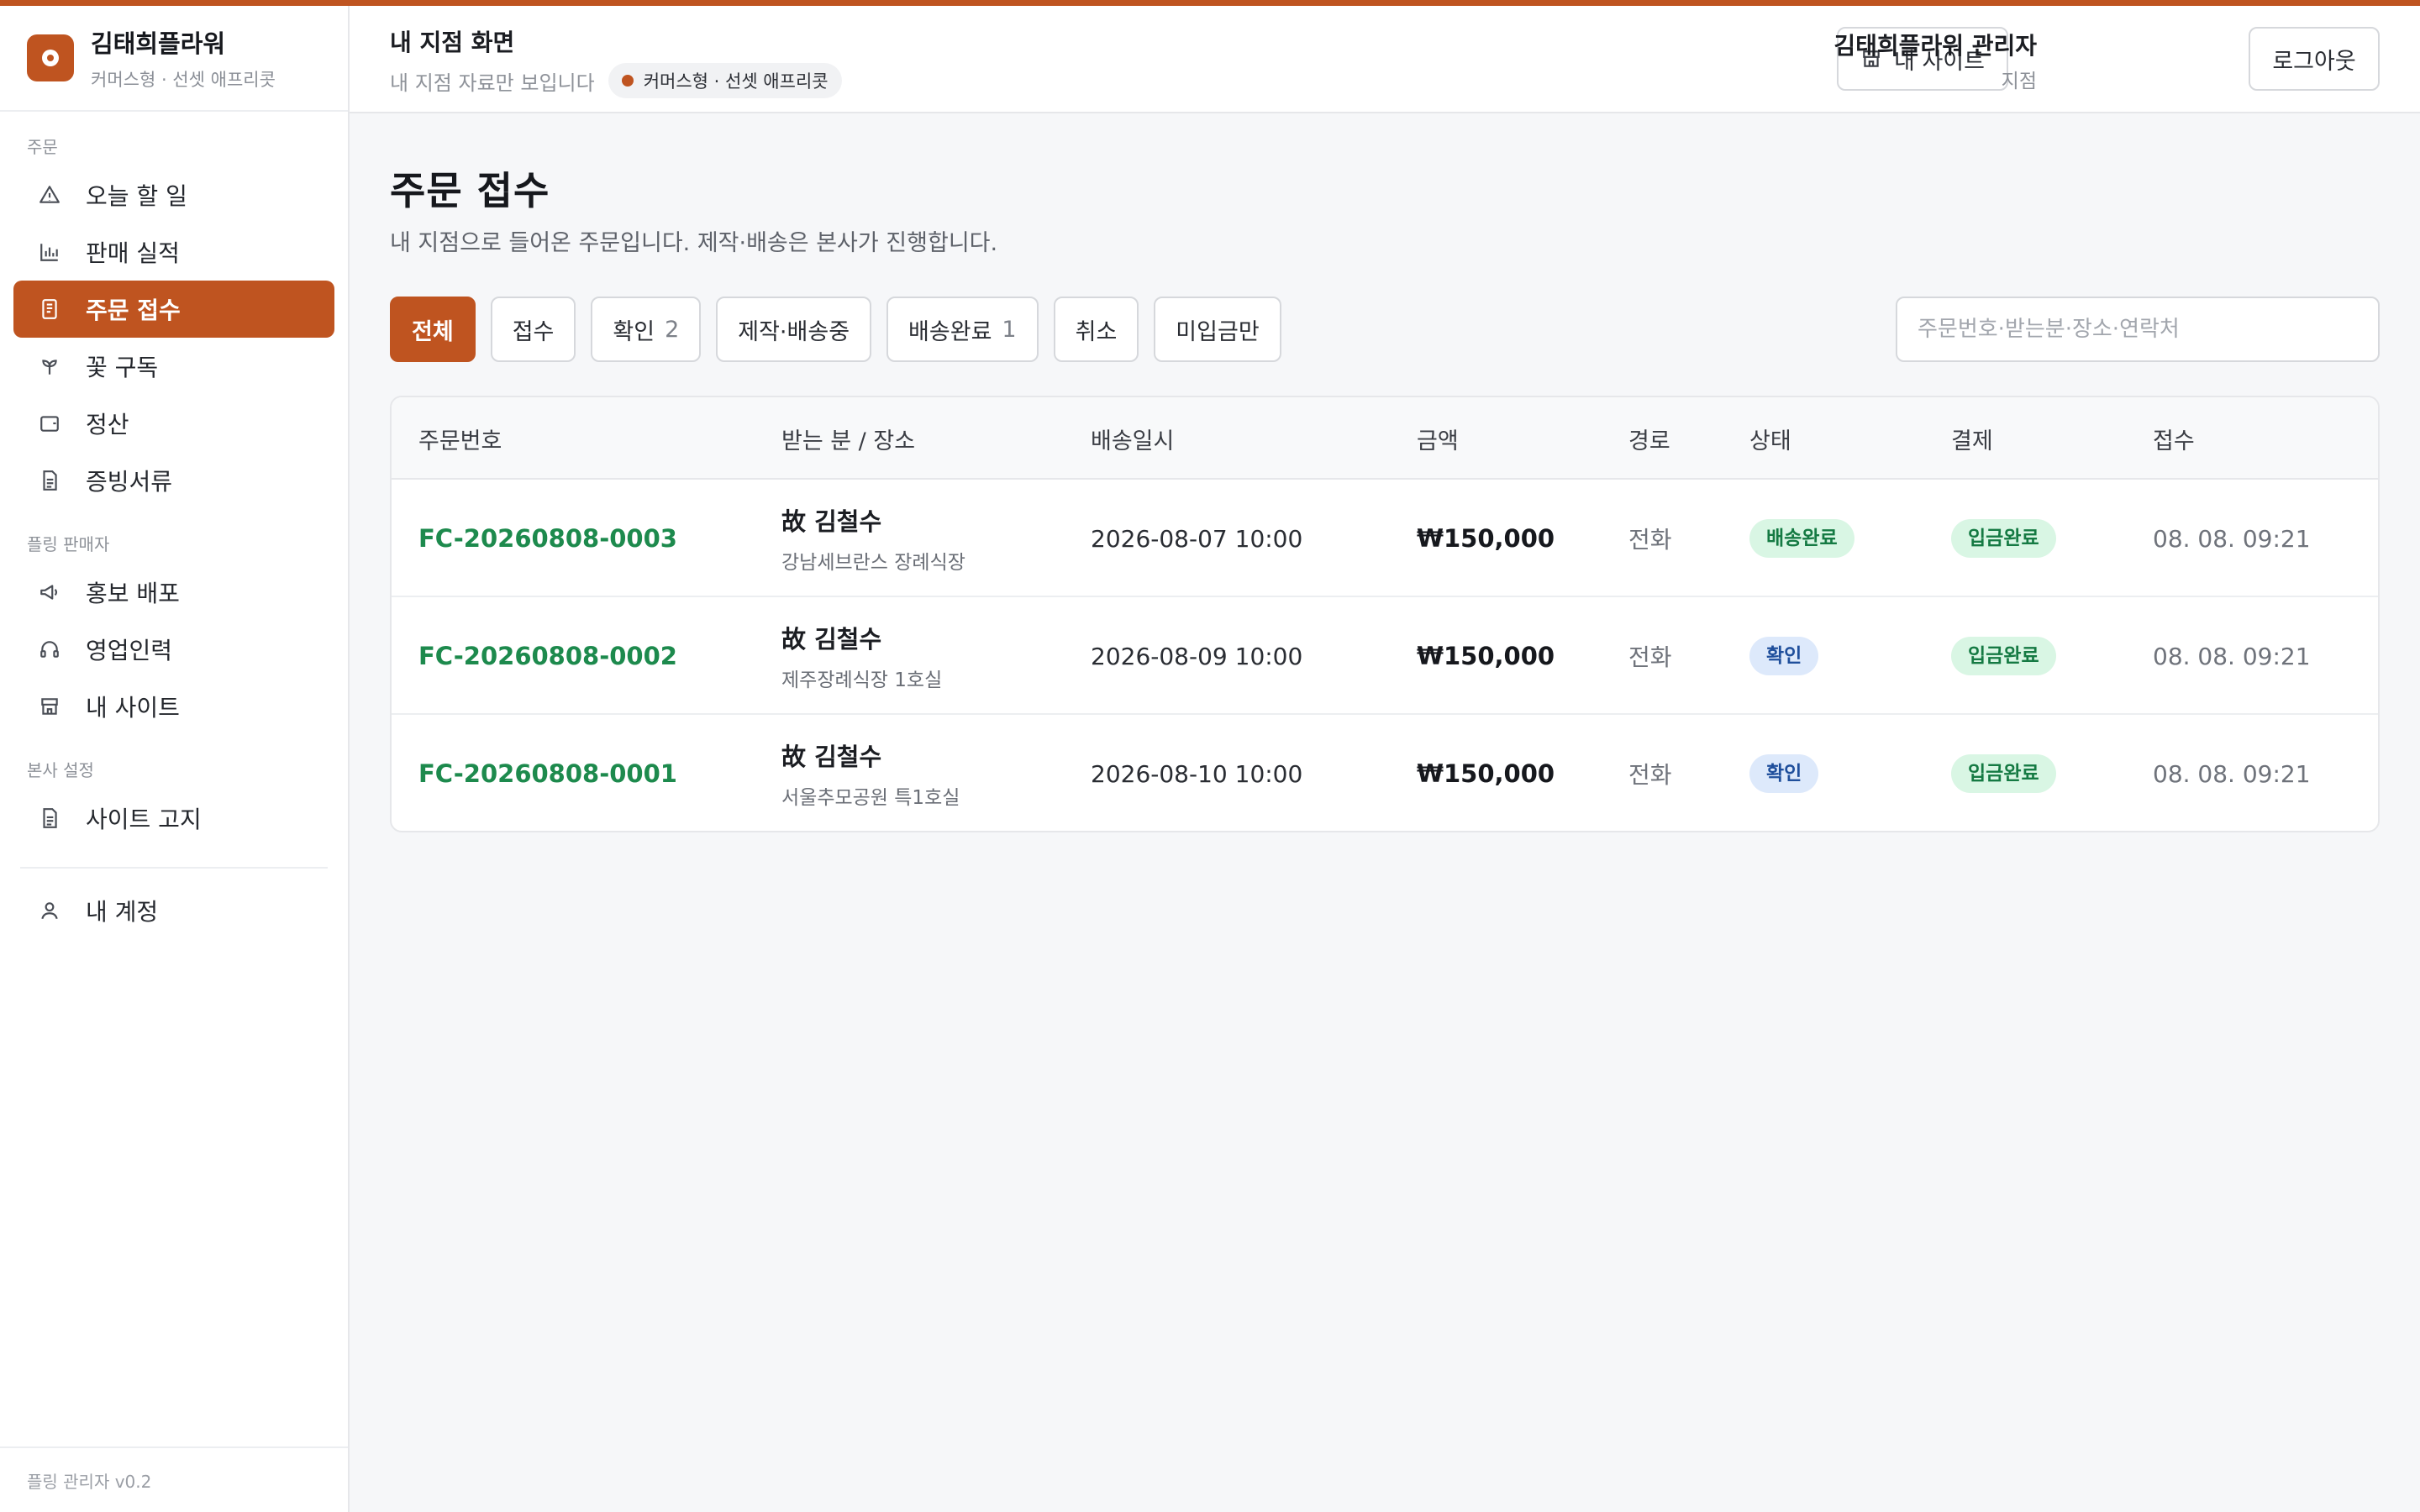  Describe the element at coordinates (2314, 59) in the screenshot. I see `logout-button: 로그아웃` at that location.